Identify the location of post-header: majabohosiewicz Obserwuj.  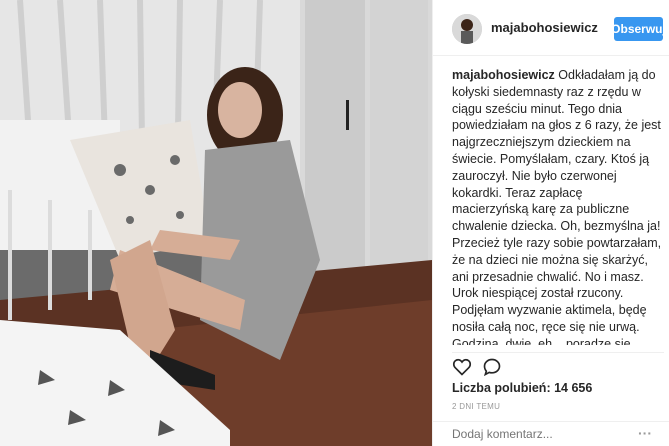
(551, 28).